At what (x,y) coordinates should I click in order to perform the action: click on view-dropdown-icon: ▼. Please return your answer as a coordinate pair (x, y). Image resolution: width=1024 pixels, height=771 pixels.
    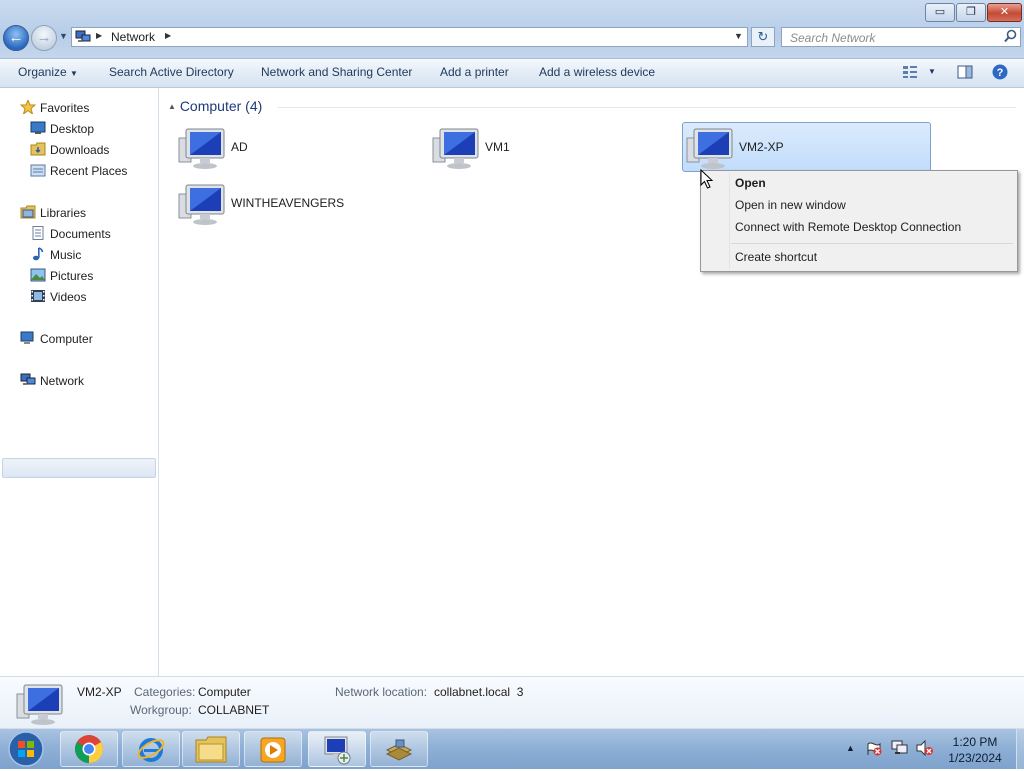
    Looking at the image, I should click on (932, 71).